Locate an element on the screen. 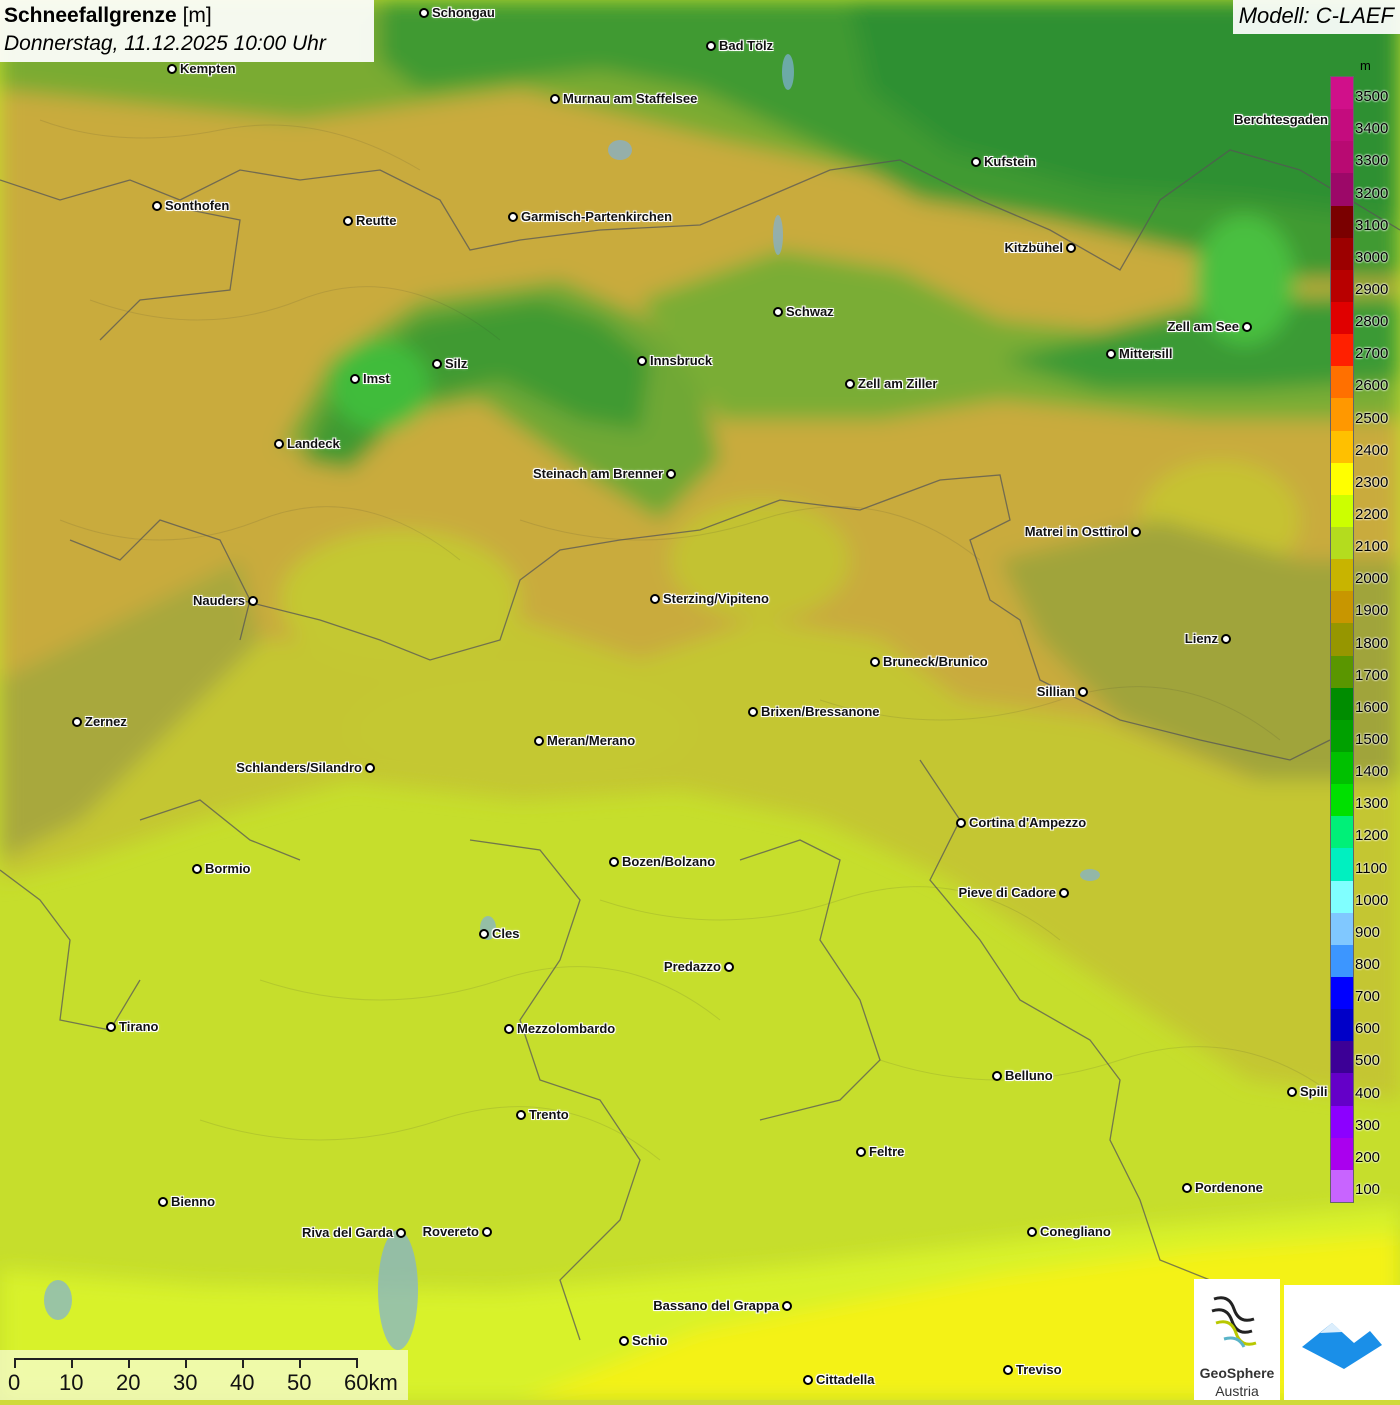  city-label: Sillian is located at coordinates (1056, 691).